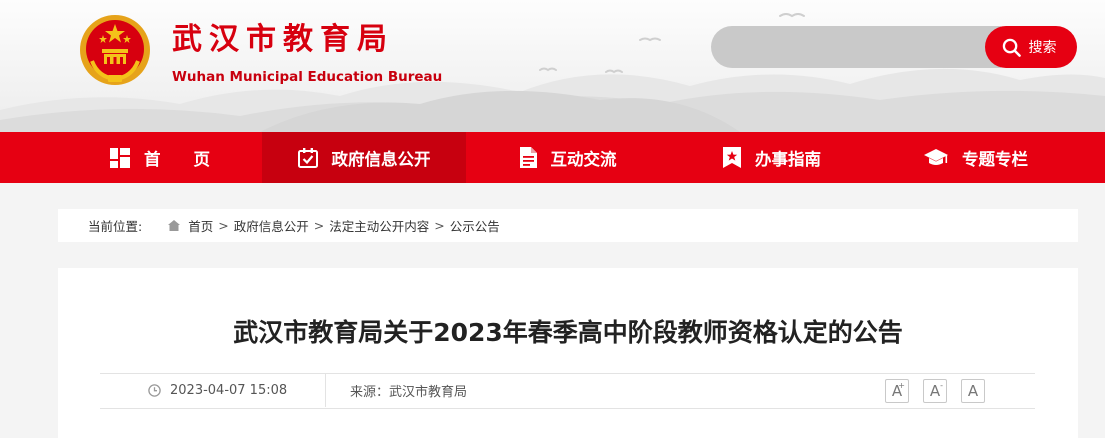 Image resolution: width=1105 pixels, height=438 pixels. I want to click on nav-item-gov-info: 政府信息公开, so click(364, 157).